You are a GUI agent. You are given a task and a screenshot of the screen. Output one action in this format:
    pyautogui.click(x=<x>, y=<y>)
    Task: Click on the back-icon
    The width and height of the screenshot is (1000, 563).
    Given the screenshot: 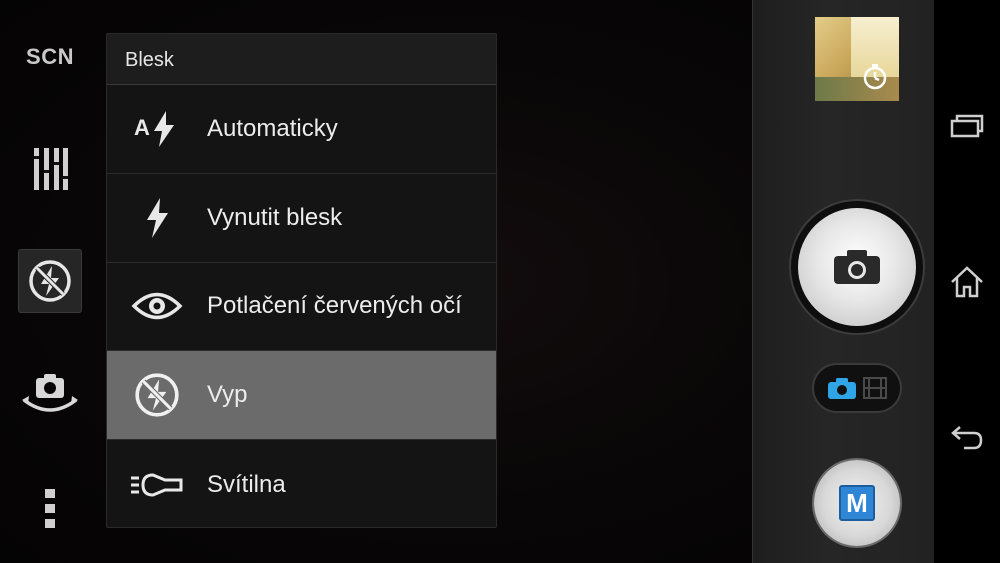 What is the action you would take?
    pyautogui.click(x=967, y=438)
    